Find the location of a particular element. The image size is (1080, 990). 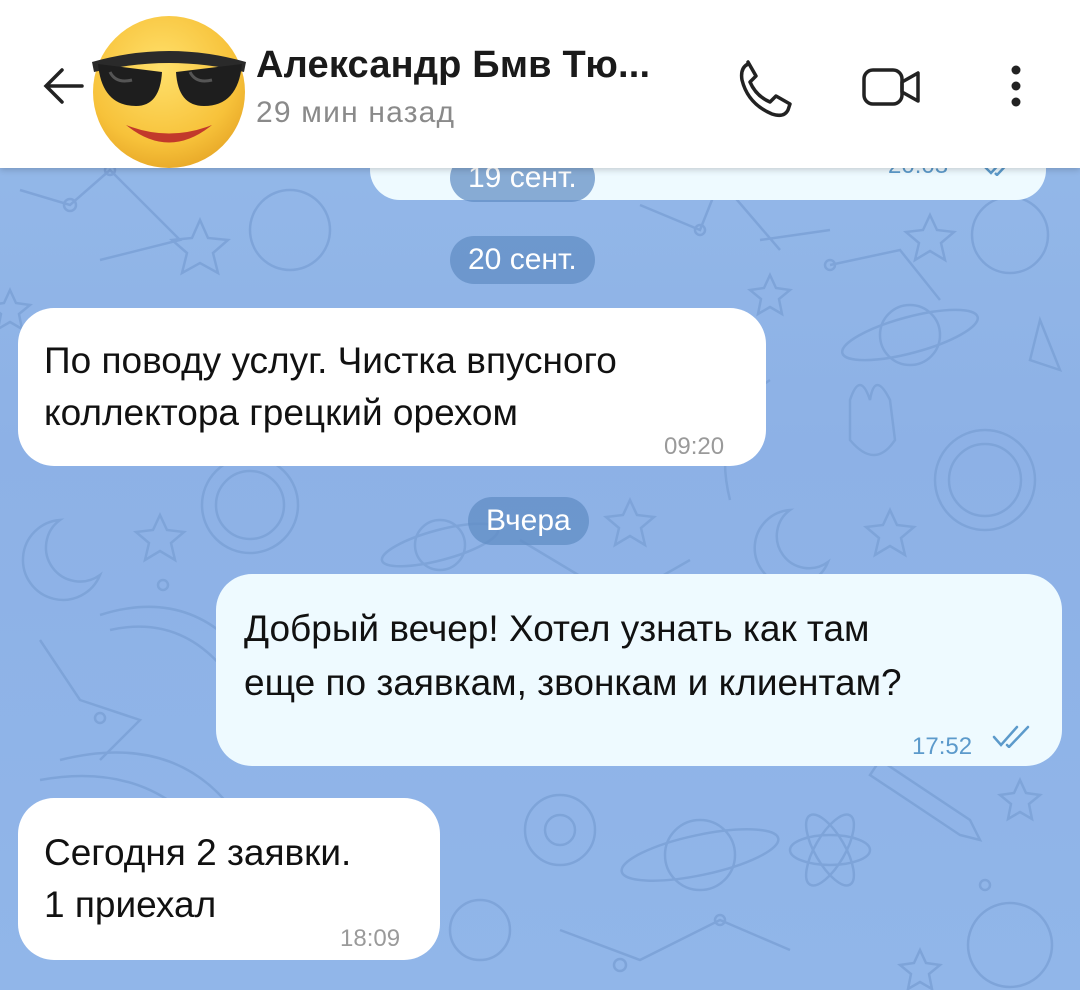

back-arrow-icon is located at coordinates (64, 86).